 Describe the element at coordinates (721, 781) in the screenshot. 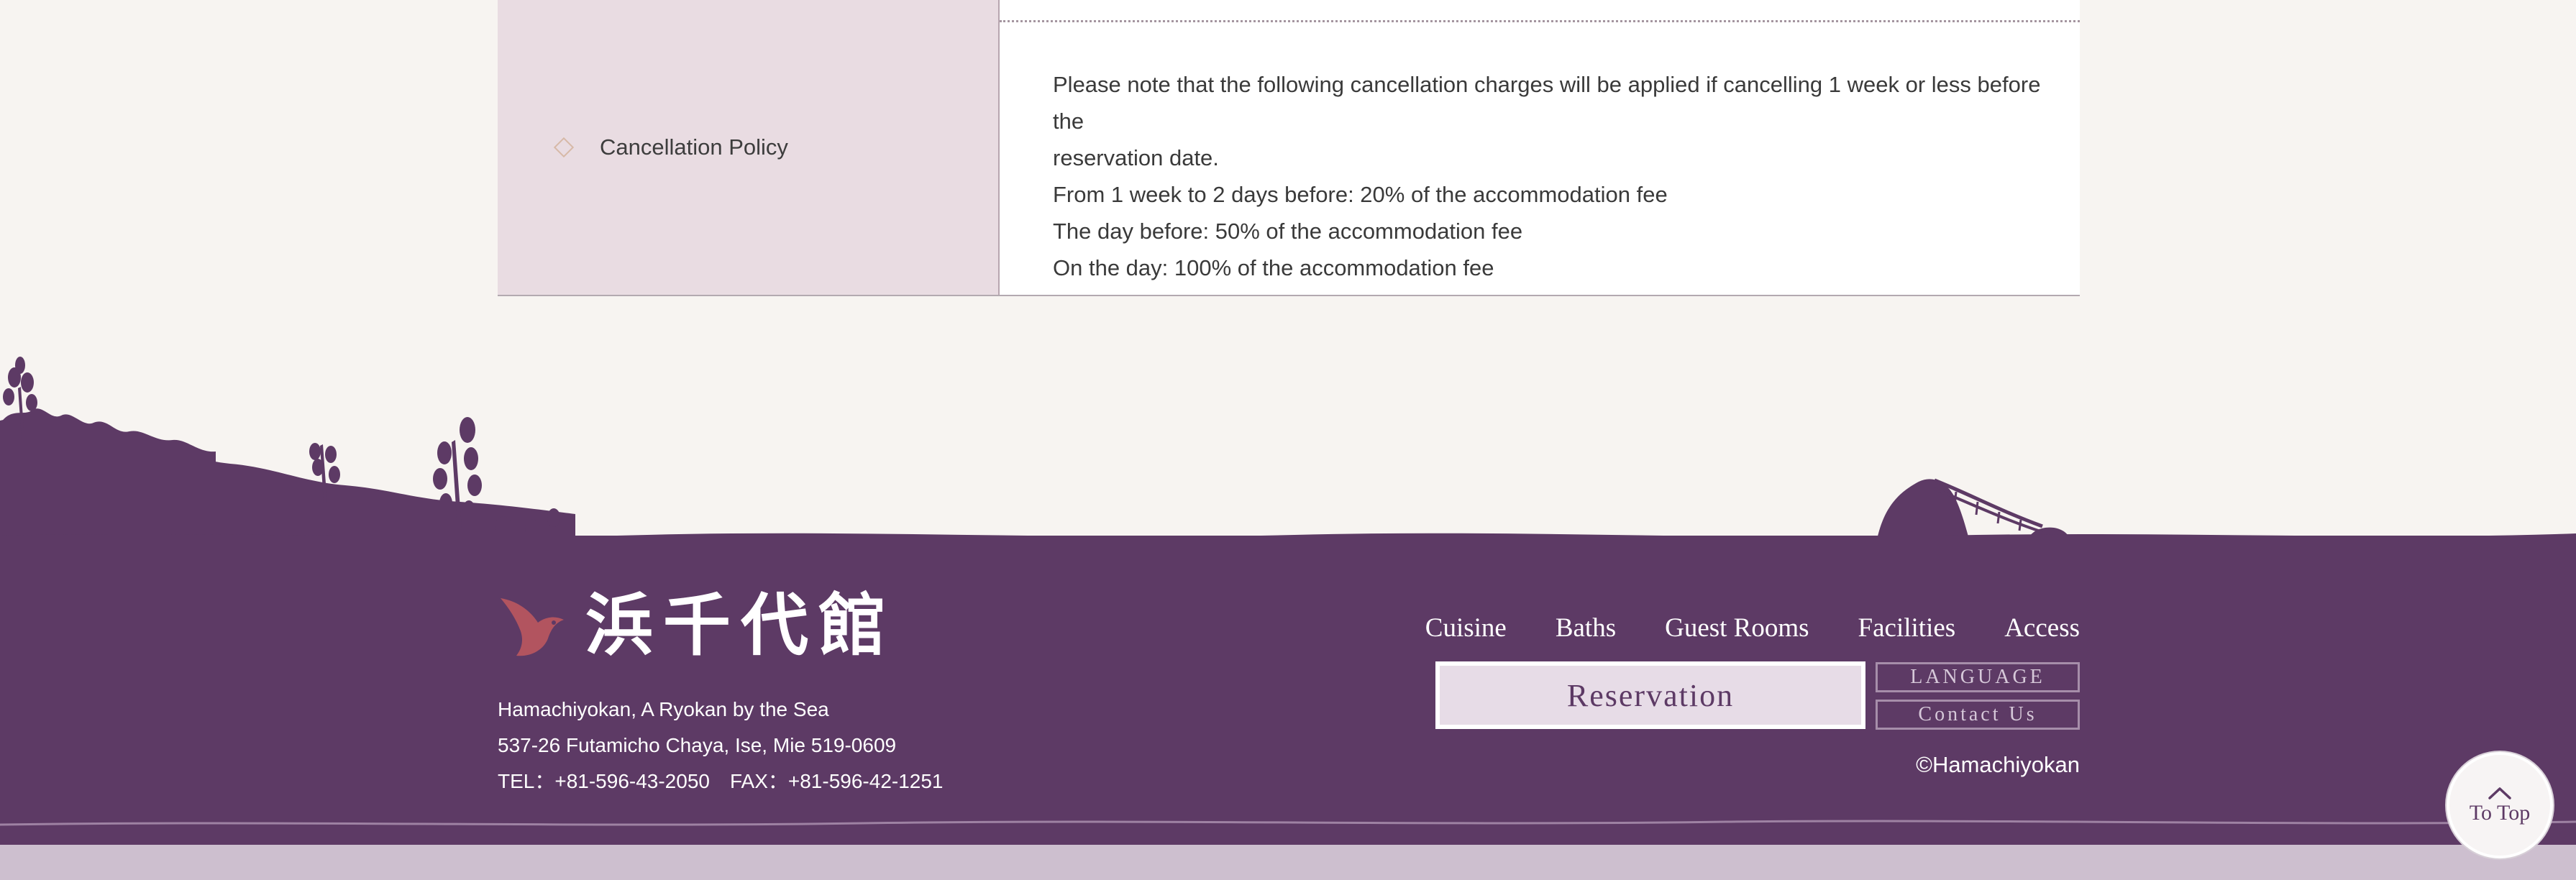

I see `phone-fax: TEL：+81-596-43-2050 FAX：+81-596-42-1251` at that location.